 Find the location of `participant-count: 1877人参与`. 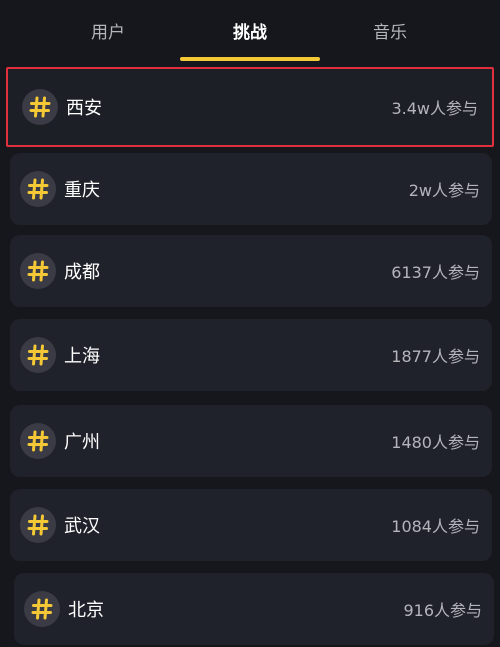

participant-count: 1877人参与 is located at coordinates (435, 356).